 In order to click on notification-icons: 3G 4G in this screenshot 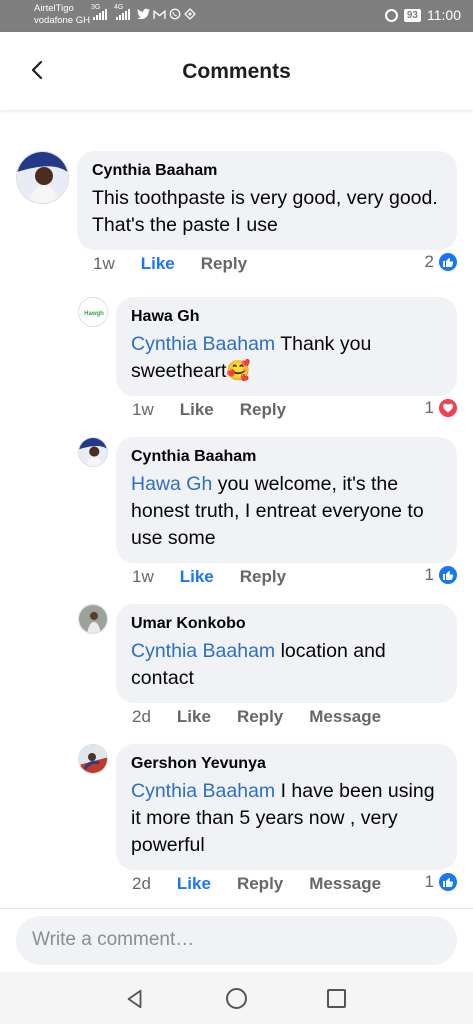, I will do `click(143, 12)`.